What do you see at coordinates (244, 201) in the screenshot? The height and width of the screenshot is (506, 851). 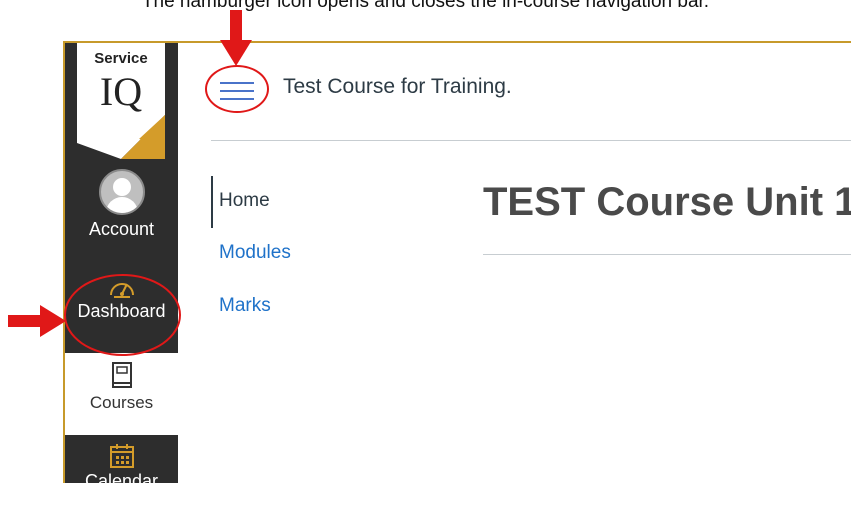 I see `course-nav-home: Home` at bounding box center [244, 201].